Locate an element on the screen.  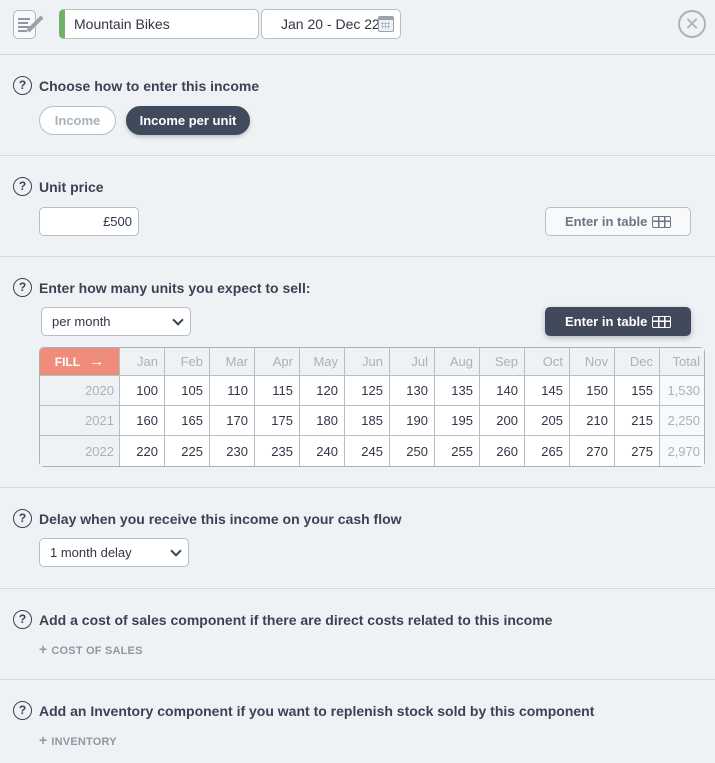
unit-cell: 275 is located at coordinates (637, 451).